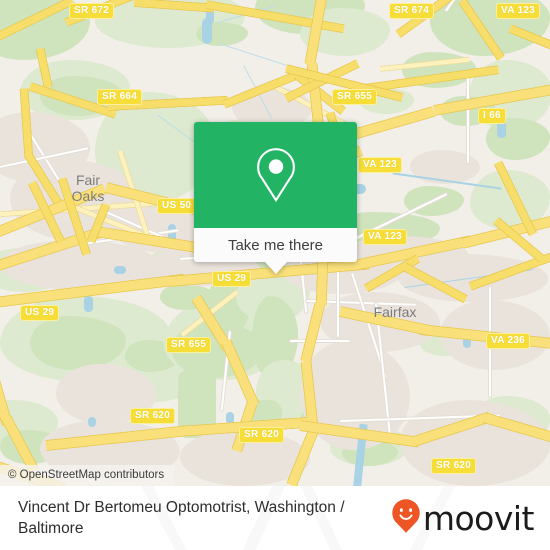  Describe the element at coordinates (508, 341) in the screenshot. I see `road-shield: VA 236` at that location.